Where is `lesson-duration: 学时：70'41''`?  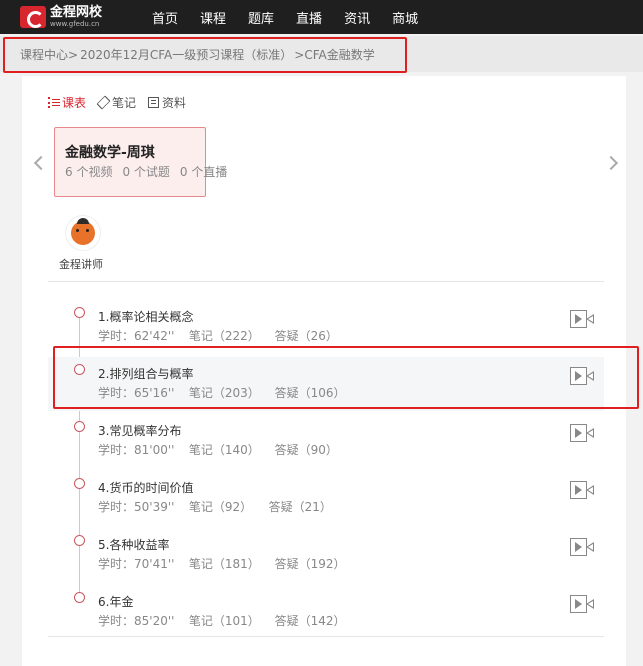
lesson-duration: 学时：70'41'' is located at coordinates (136, 564).